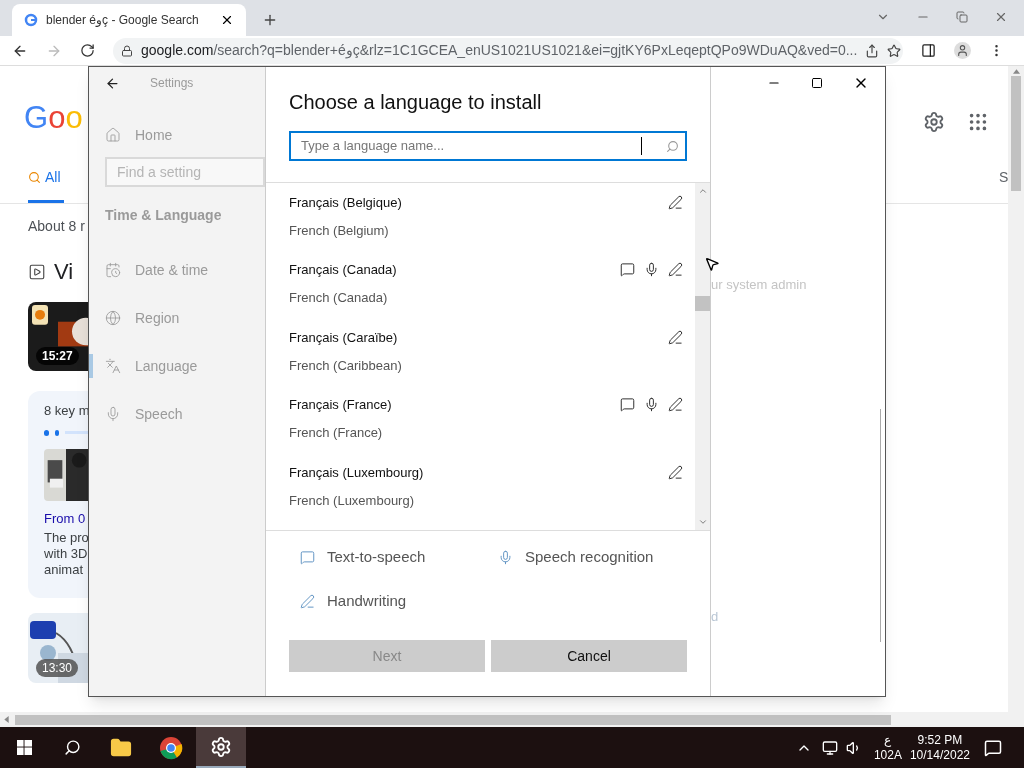 Image resolution: width=1024 pixels, height=768 pixels. I want to click on clock: 9:52 PM 10/14/2022, so click(939, 747).